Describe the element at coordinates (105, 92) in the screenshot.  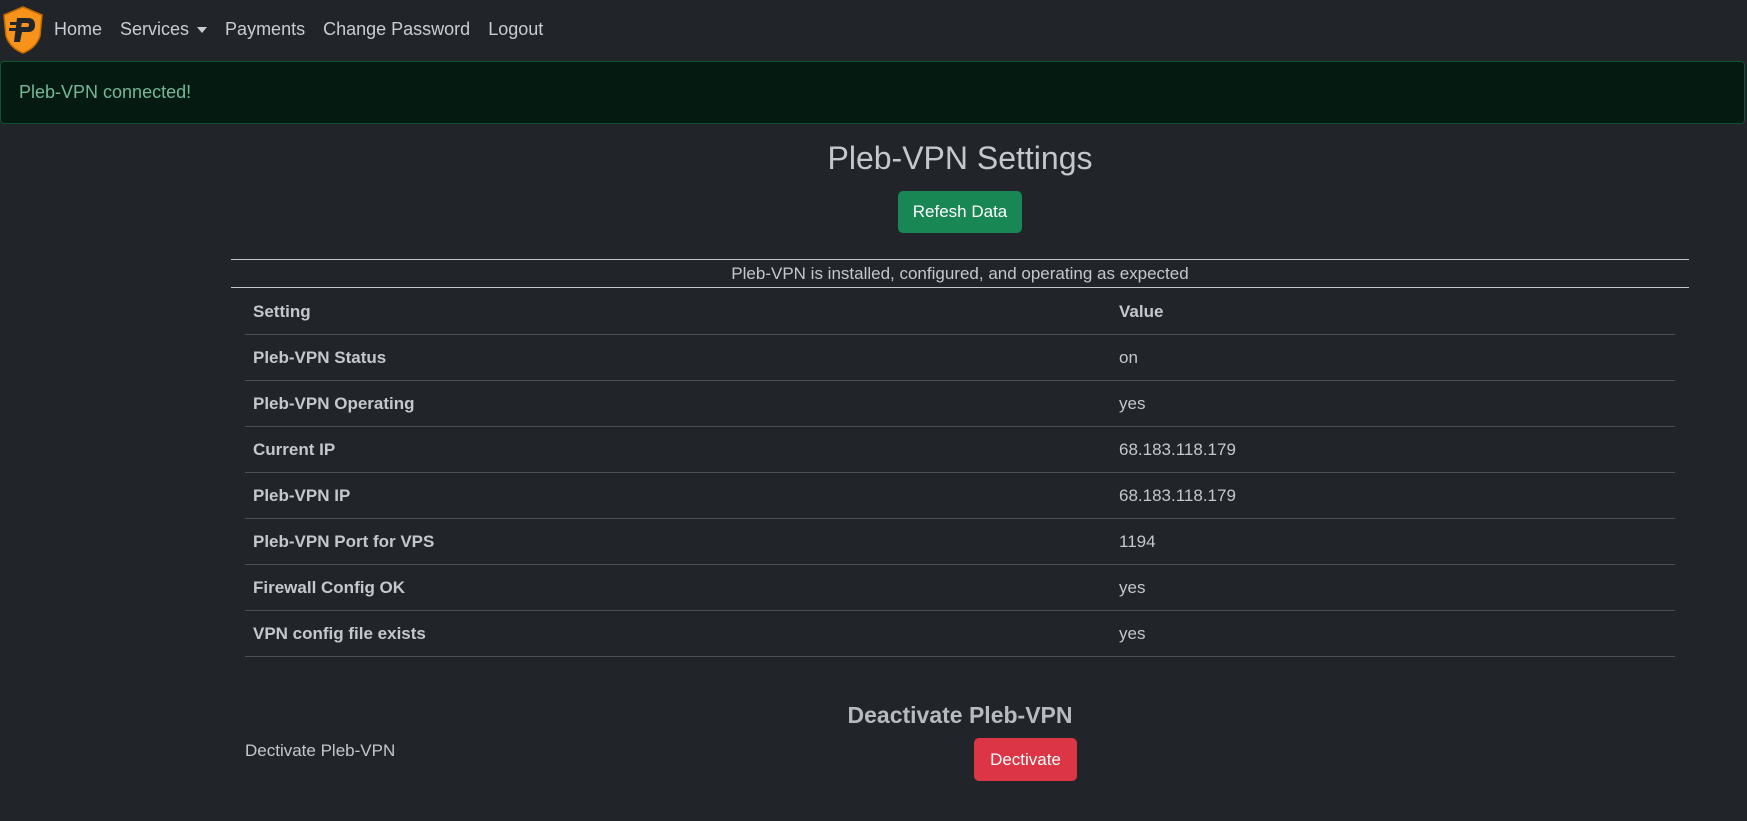
I see `alert-message: Pleb-VPN connected!` at that location.